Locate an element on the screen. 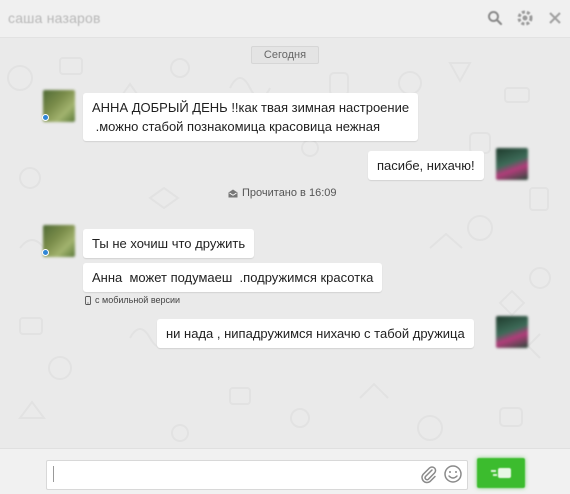 The width and height of the screenshot is (570, 494). message-bubble-outgoing: пасибе, нихачю! is located at coordinates (426, 165).